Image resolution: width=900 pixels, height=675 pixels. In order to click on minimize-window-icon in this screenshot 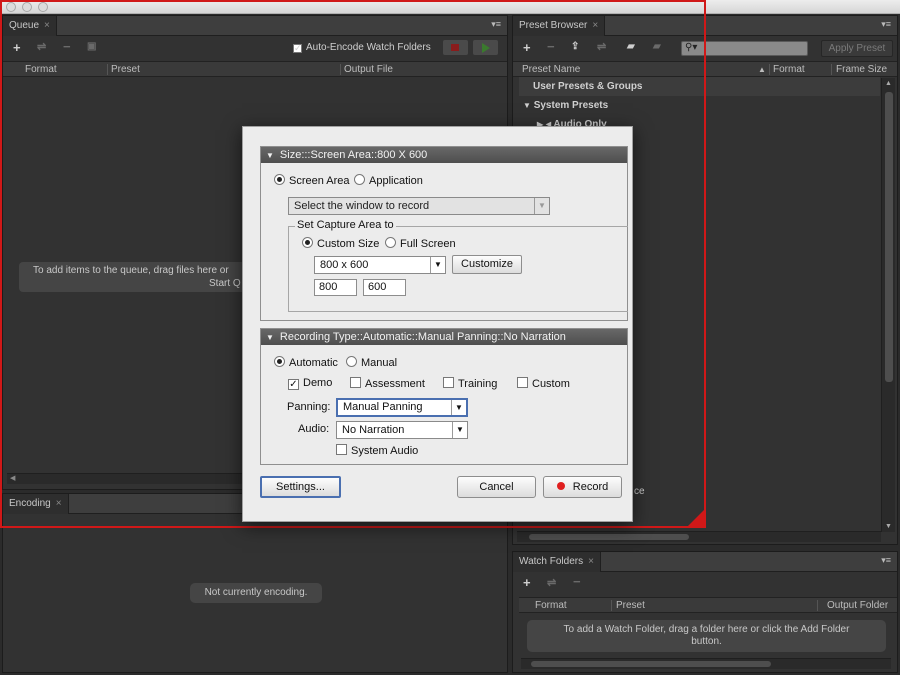, I will do `click(27, 7)`.